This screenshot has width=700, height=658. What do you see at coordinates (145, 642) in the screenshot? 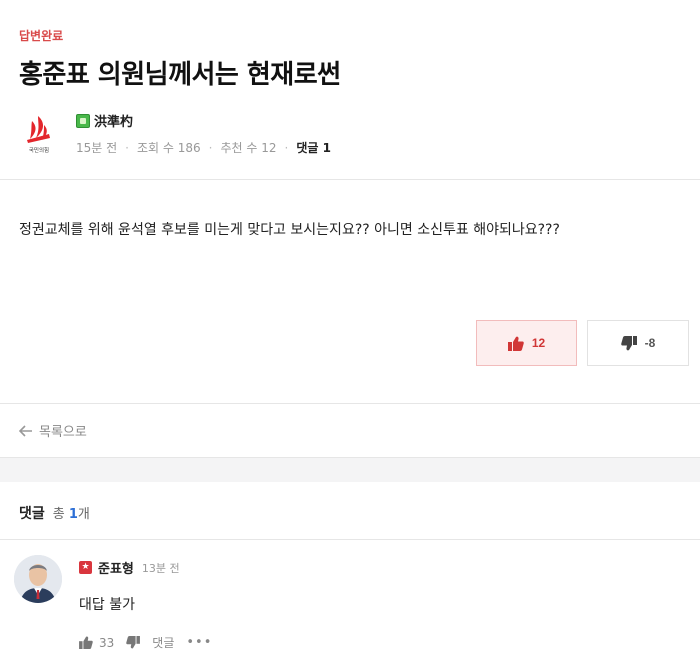
I see `comment-actions: 33 댓글 •••` at bounding box center [145, 642].